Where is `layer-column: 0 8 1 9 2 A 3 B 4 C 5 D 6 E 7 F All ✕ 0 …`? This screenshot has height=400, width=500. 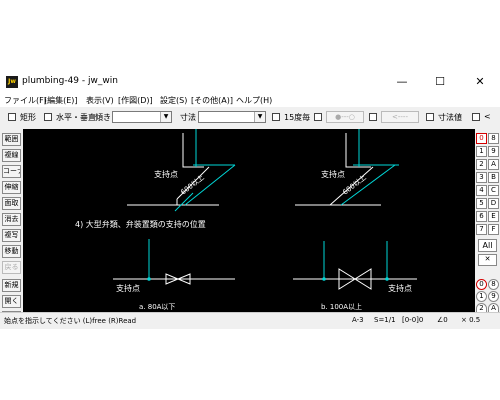
layer-column: 0 8 1 9 2 A 3 B 4 C 5 D 6 E 7 F All ✕ 0 … is located at coordinates (487, 220).